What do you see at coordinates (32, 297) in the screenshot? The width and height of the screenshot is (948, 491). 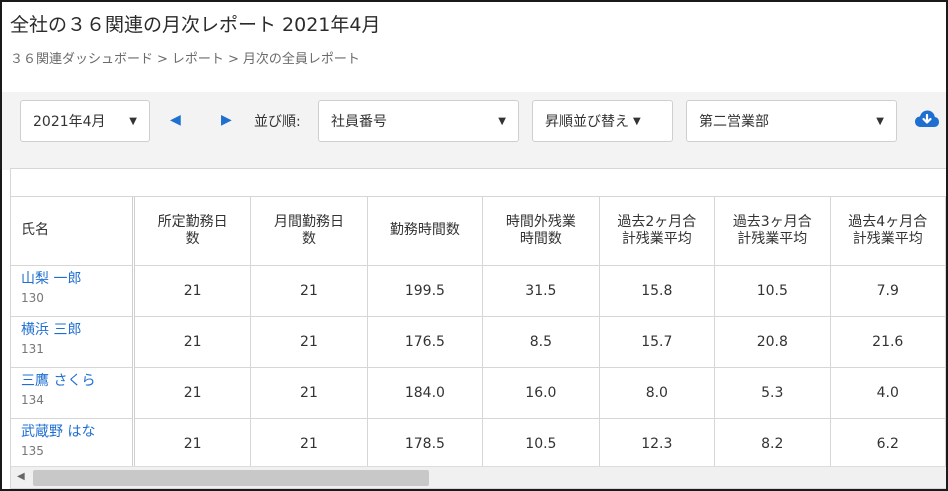 I see `employee-id: 130` at bounding box center [32, 297].